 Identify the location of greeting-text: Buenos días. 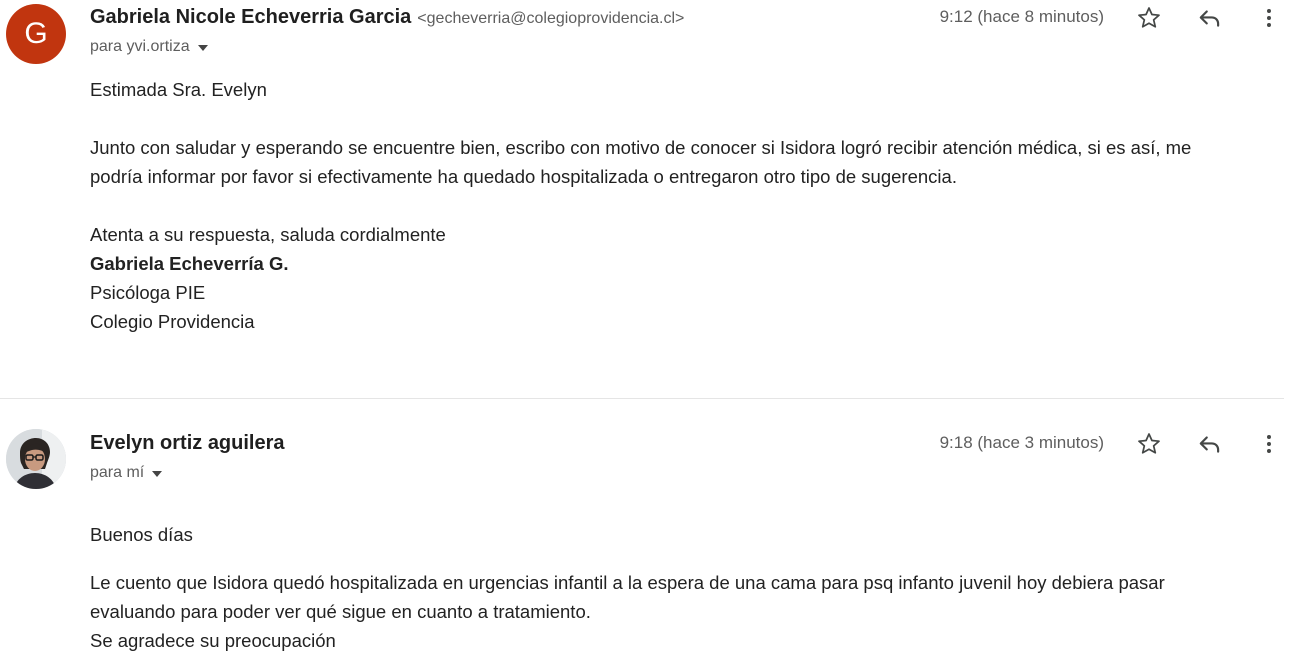
(141, 534).